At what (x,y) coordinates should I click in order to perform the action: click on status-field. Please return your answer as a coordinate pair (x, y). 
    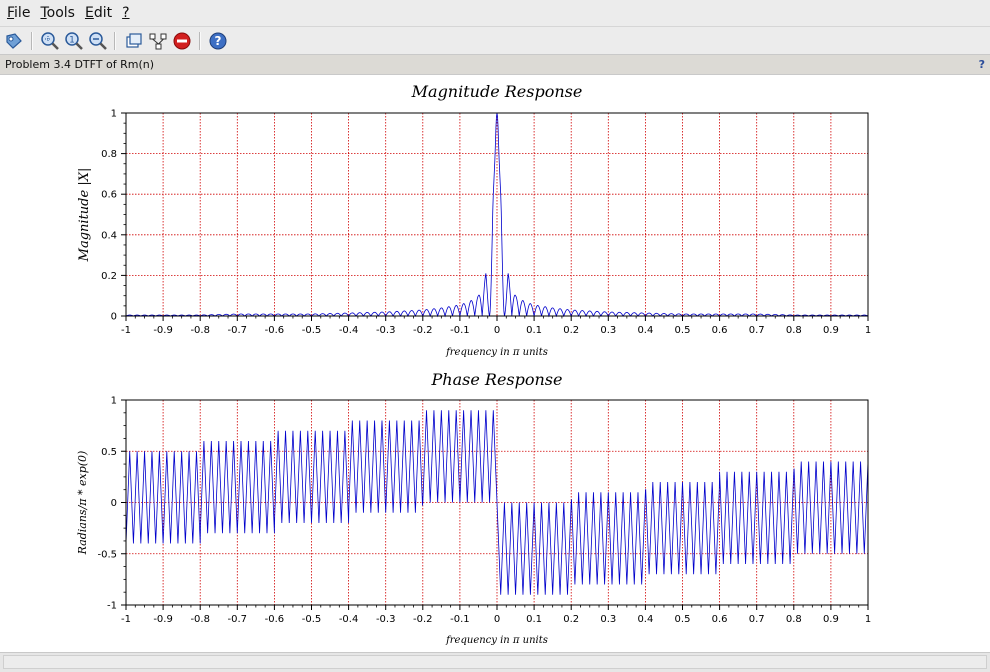
    Looking at the image, I should click on (495, 662).